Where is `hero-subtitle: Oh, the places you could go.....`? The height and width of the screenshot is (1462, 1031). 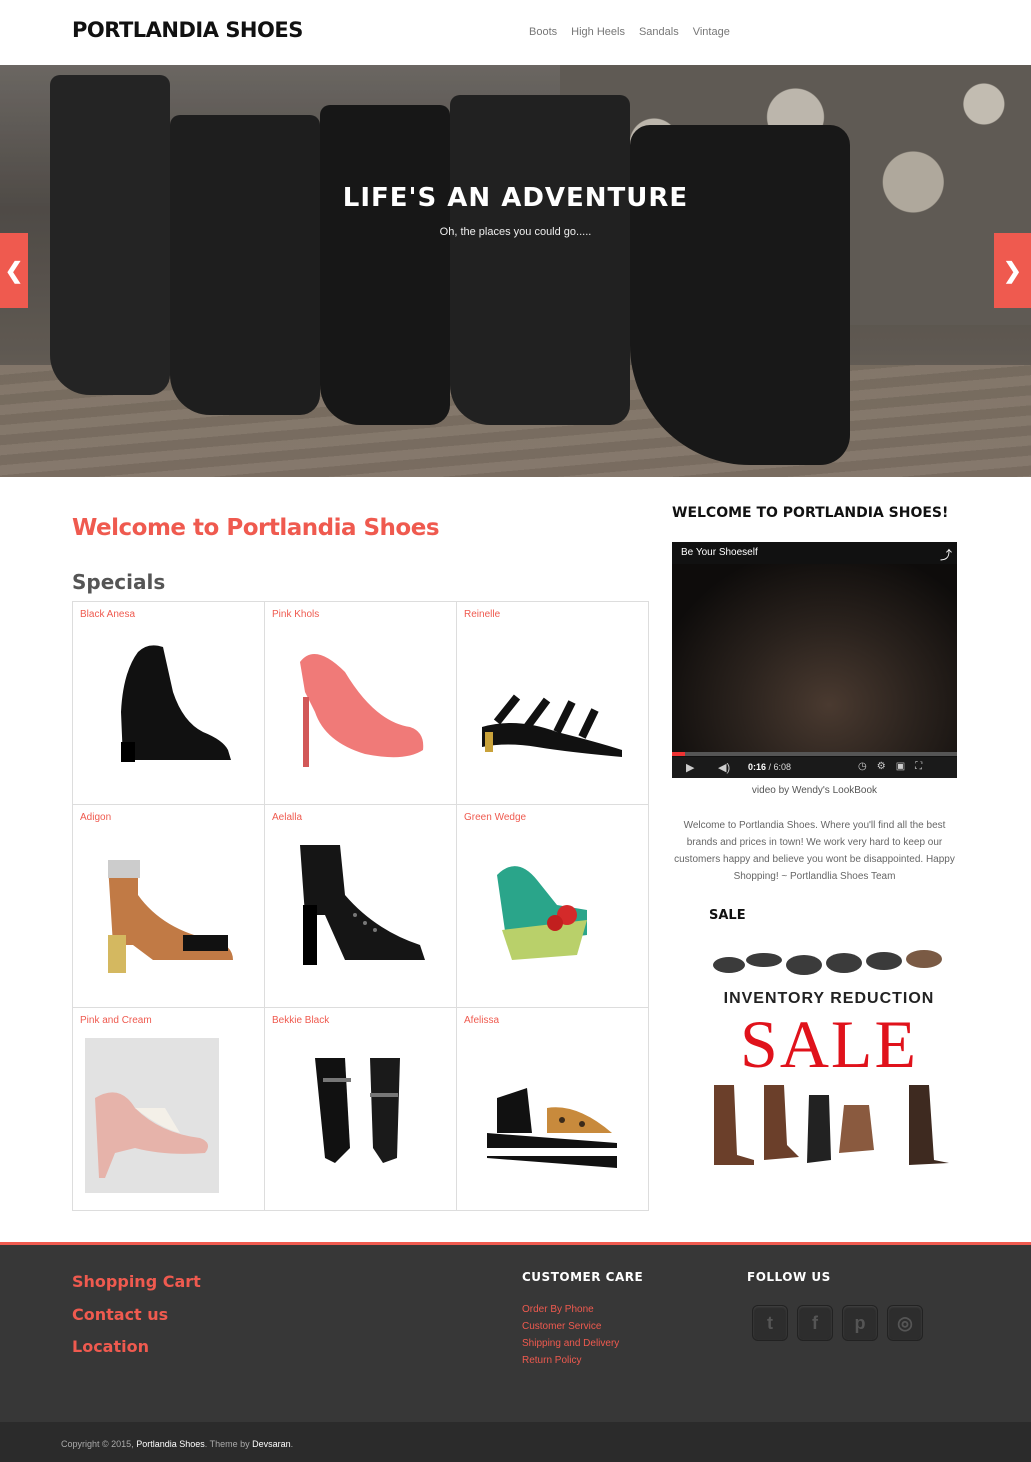 hero-subtitle: Oh, the places you could go..... is located at coordinates (515, 232).